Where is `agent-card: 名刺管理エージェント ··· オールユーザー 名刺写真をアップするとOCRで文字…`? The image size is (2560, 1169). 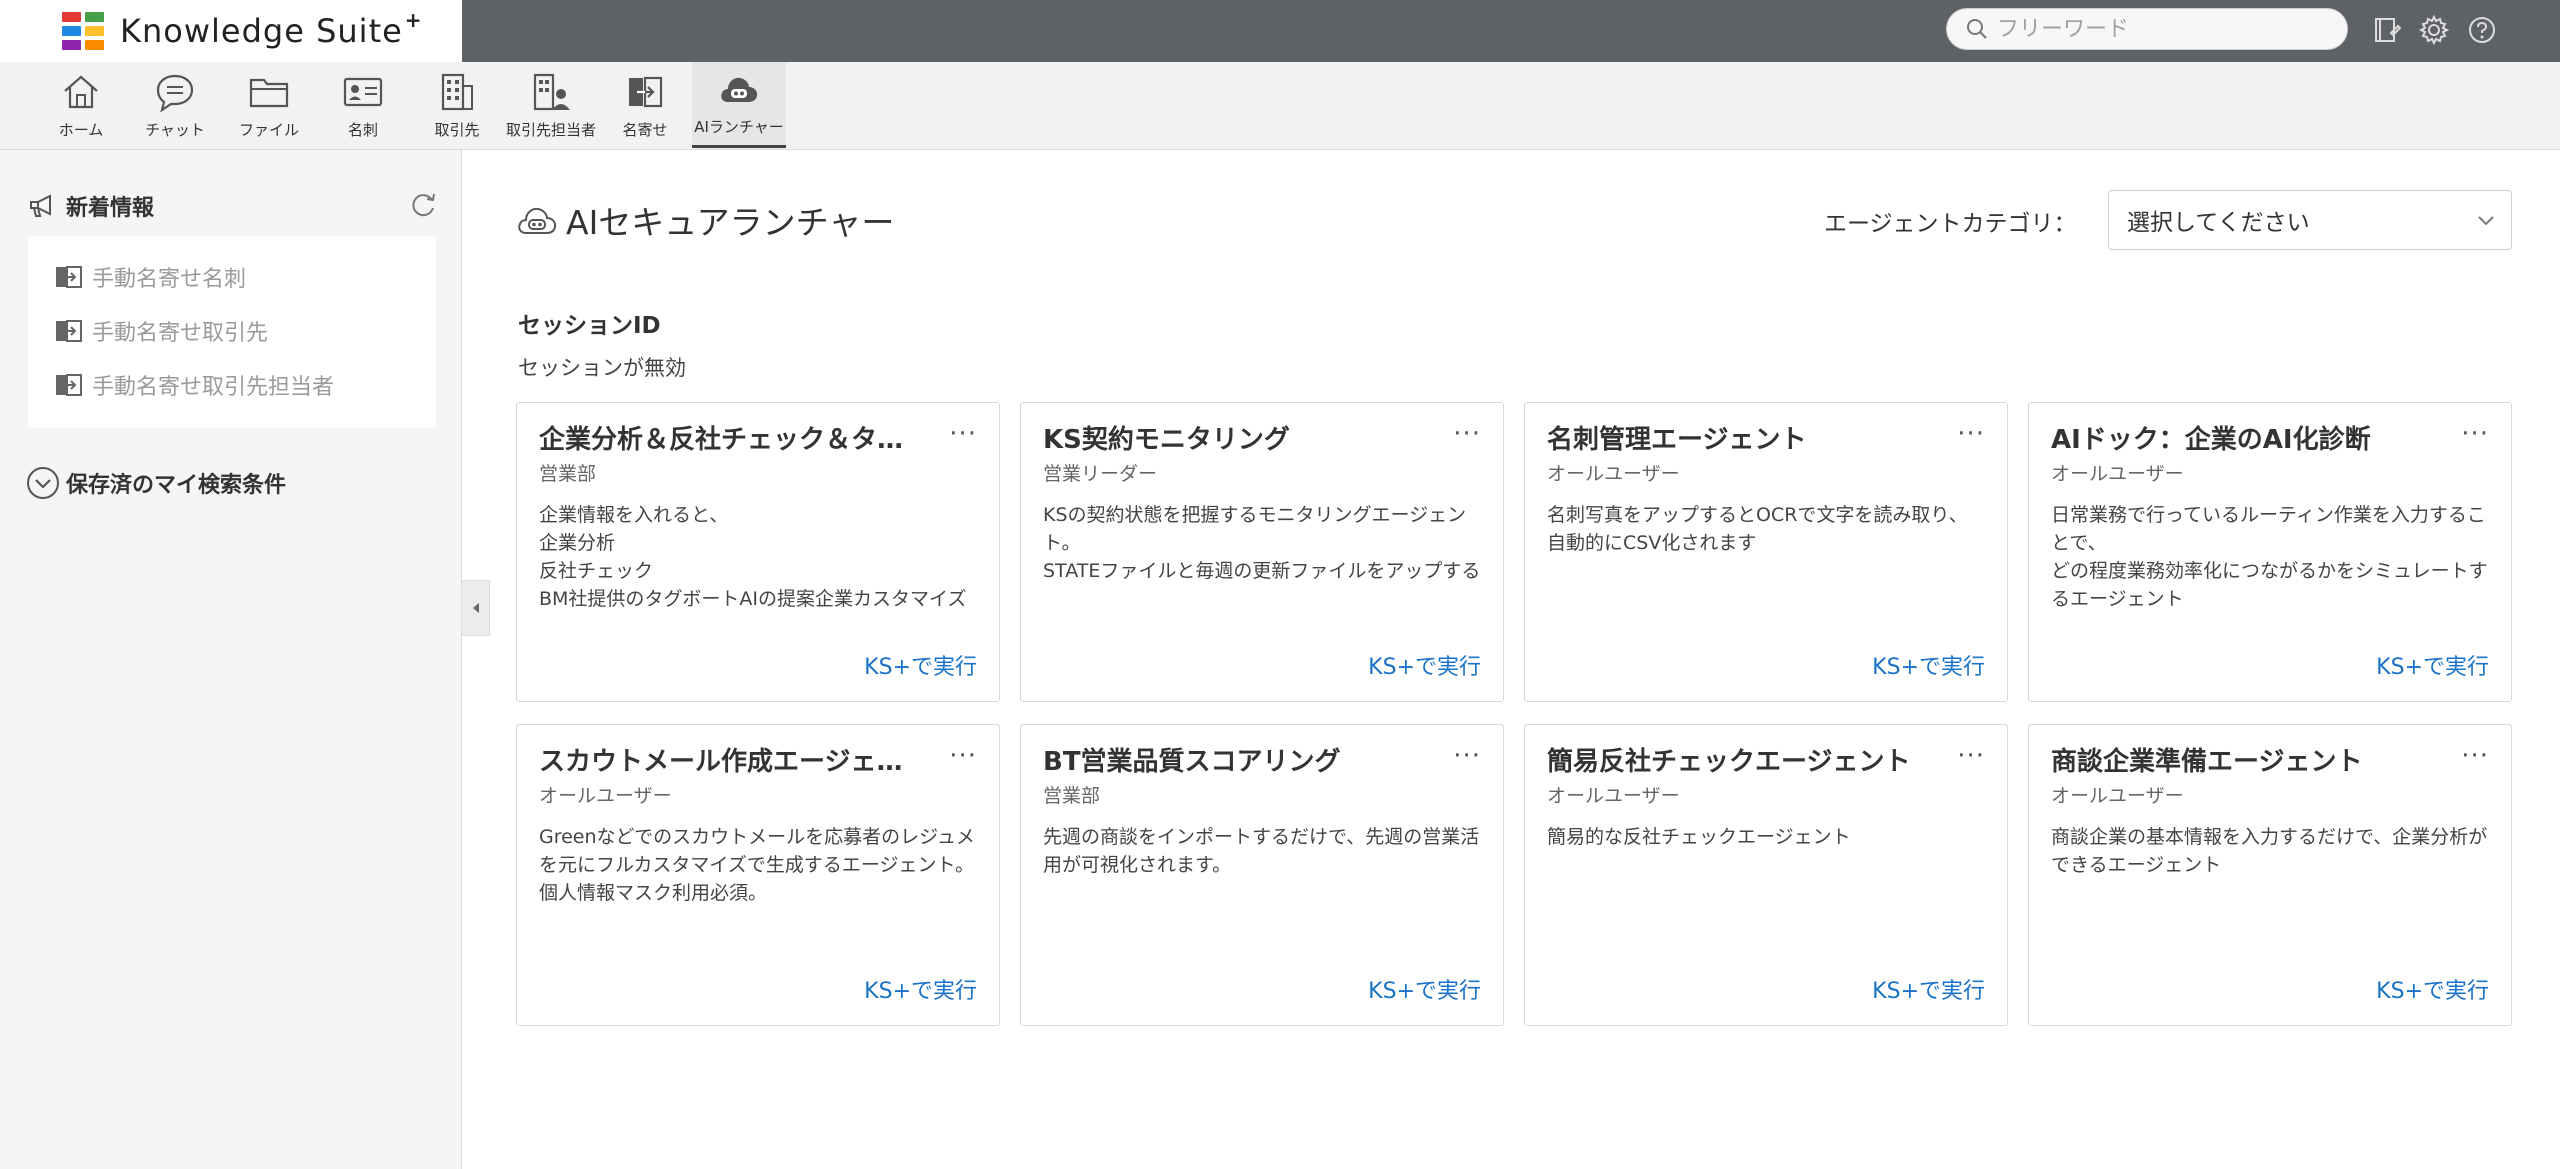
agent-card: 名刺管理エージェント ··· オールユーザー 名刺写真をアップするとOCRで文字… is located at coordinates (1766, 552).